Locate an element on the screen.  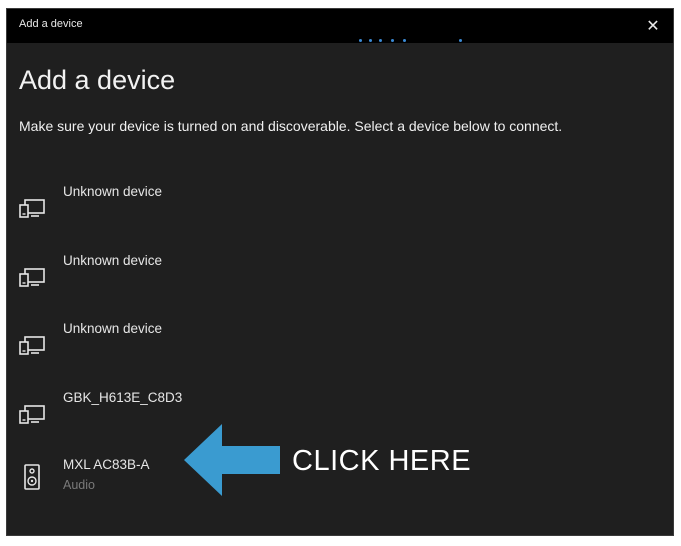
device-name: MXL AC83B-A is located at coordinates (106, 464).